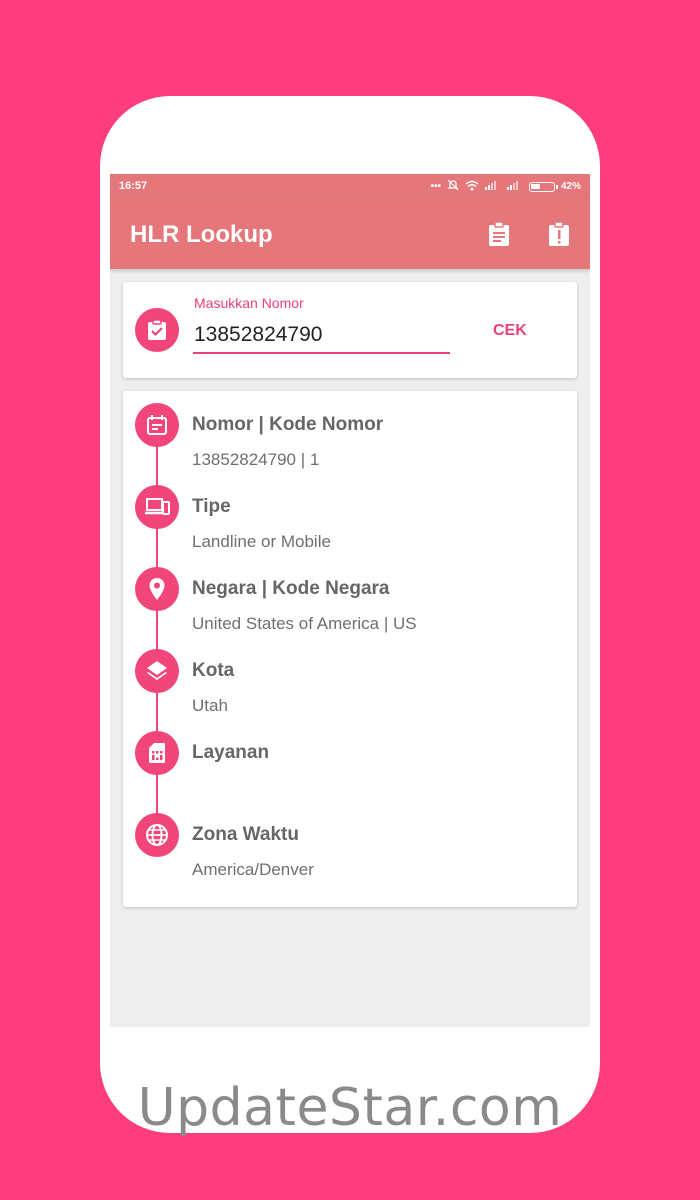  I want to click on globe-icon, so click(157, 835).